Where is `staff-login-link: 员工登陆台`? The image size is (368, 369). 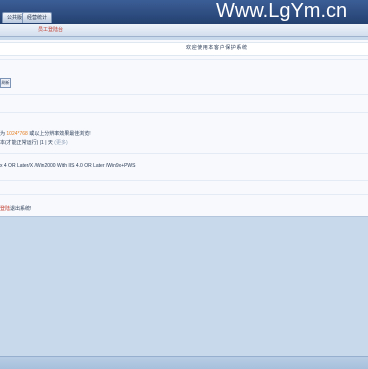 staff-login-link: 员工登陆台 is located at coordinates (50, 30).